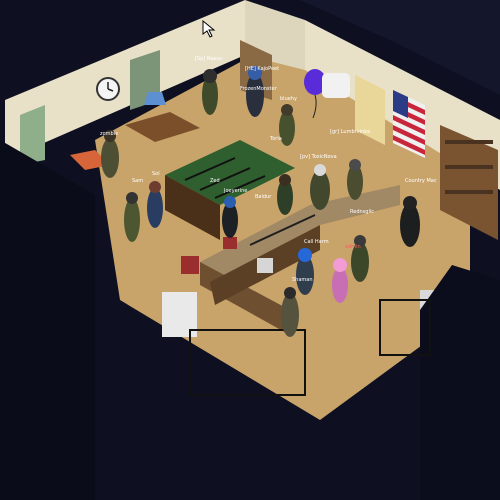 The height and width of the screenshot is (500, 500). What do you see at coordinates (421, 181) in the screenshot?
I see `player-name-tag: Country Mac` at bounding box center [421, 181].